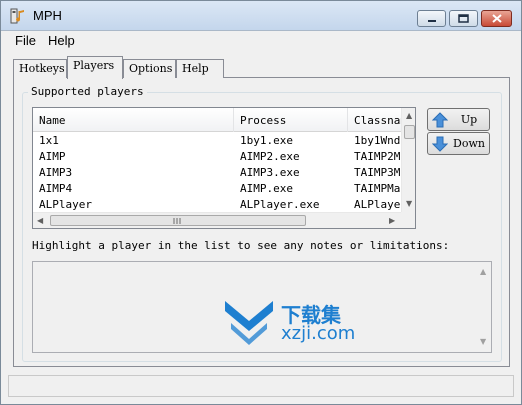 The image size is (522, 405). What do you see at coordinates (217, 157) in the screenshot?
I see `list-item: AIMP AIMP2.exe TAIMP2Ma` at bounding box center [217, 157].